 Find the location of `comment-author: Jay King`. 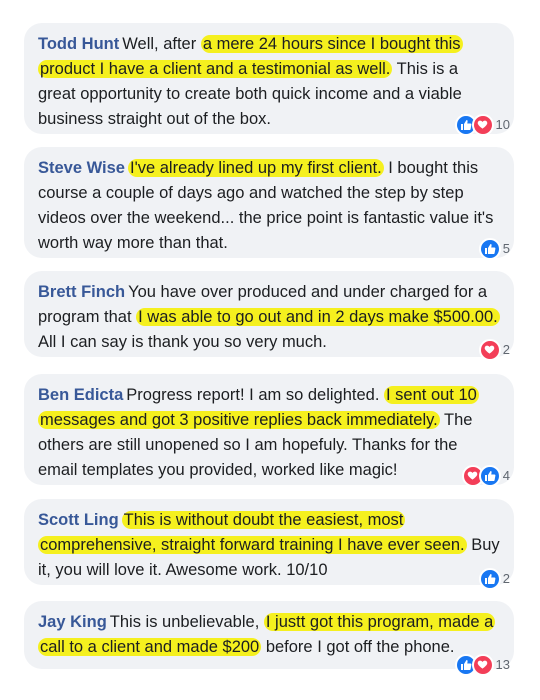

comment-author: Jay King is located at coordinates (72, 622).